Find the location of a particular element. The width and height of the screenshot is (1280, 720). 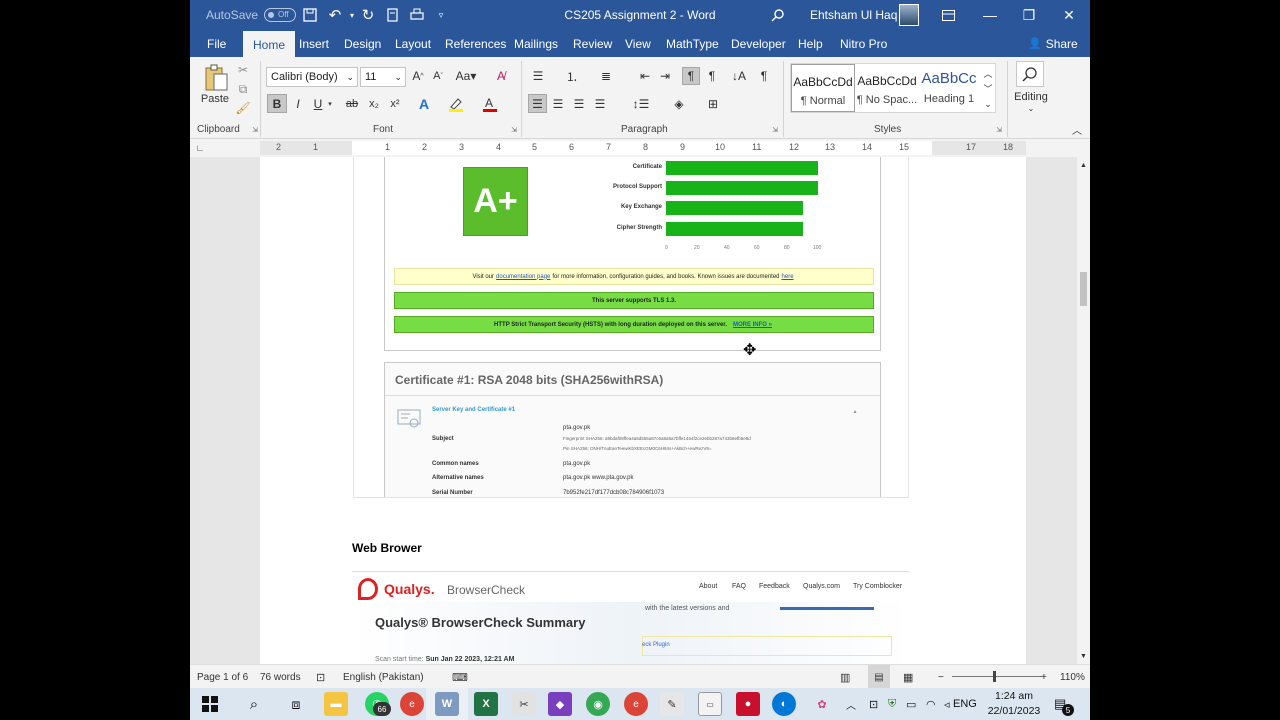

undo-icon: ↶ is located at coordinates (335, 15).